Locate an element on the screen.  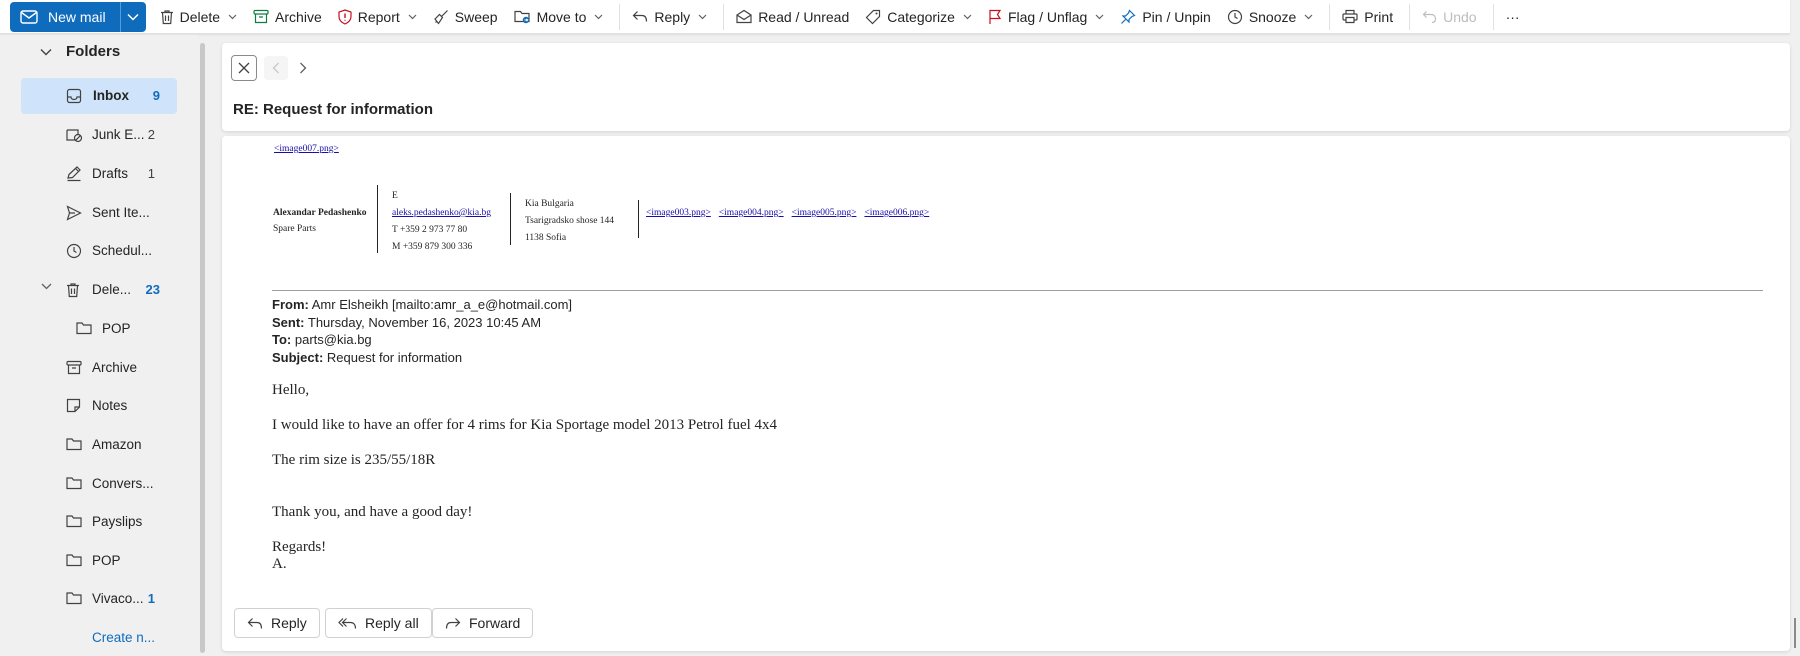
reply-icon is located at coordinates (255, 623).